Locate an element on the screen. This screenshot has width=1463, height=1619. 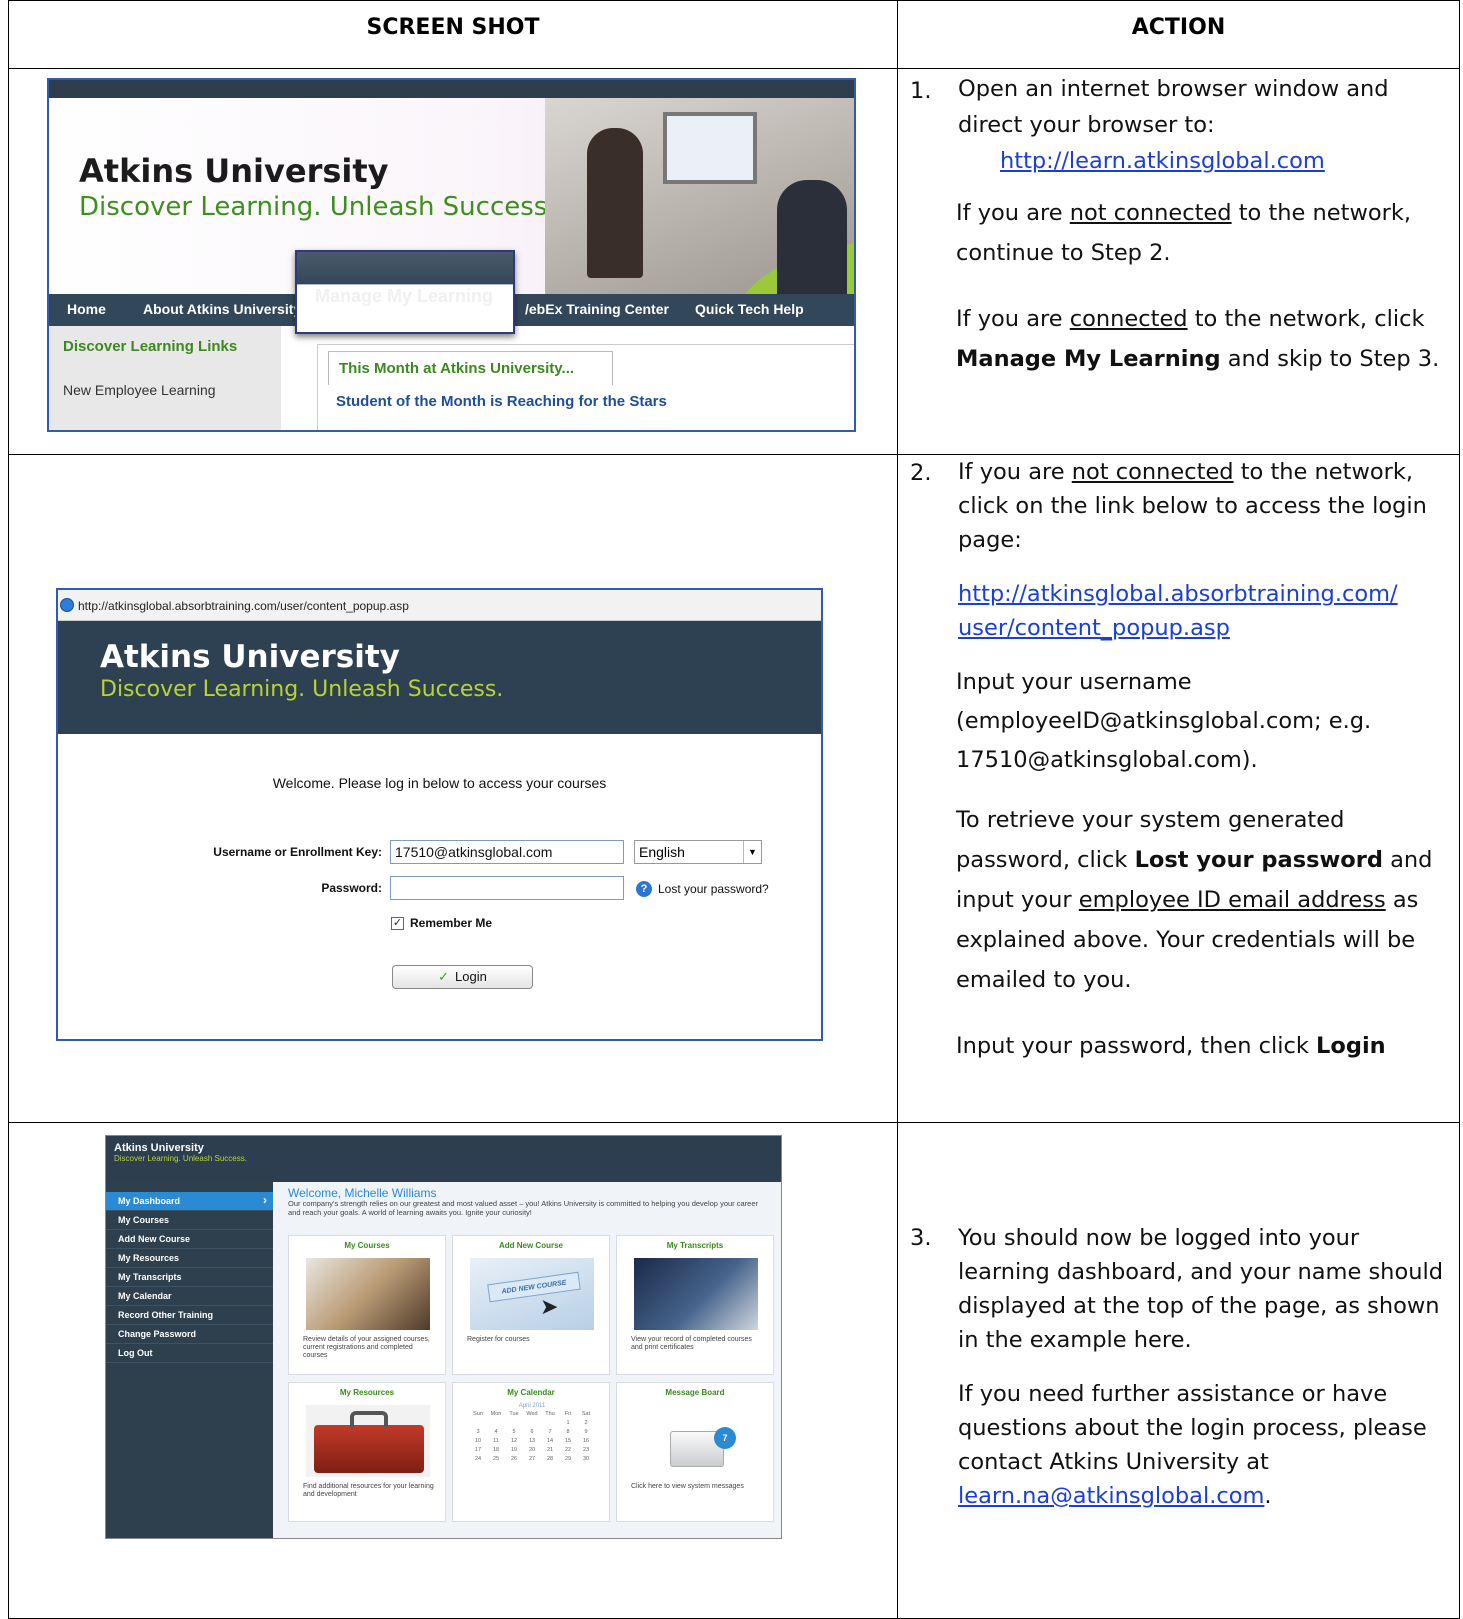
calendar-day: 1 is located at coordinates (568, 1423).